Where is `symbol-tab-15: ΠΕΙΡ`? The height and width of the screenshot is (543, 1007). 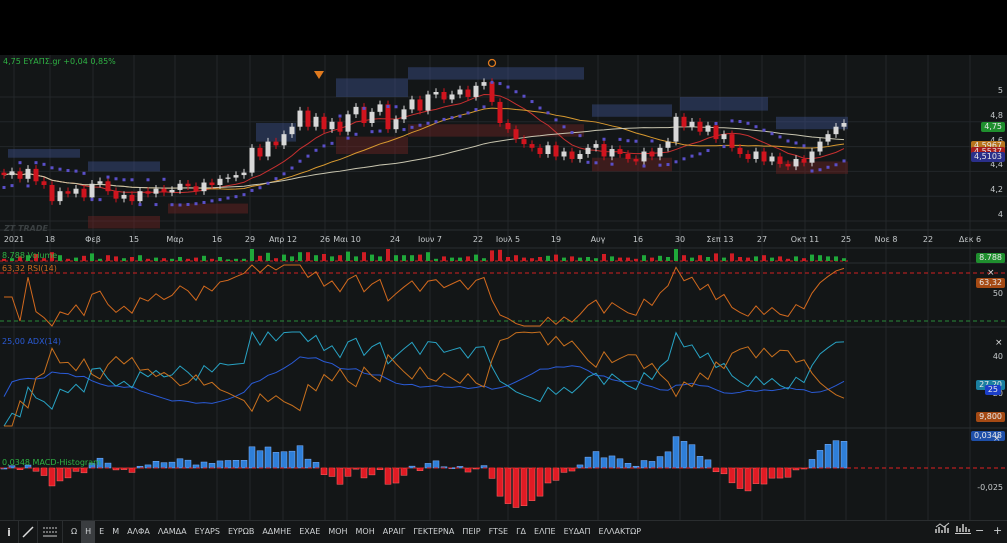 symbol-tab-15: ΠΕΙΡ is located at coordinates (471, 532).